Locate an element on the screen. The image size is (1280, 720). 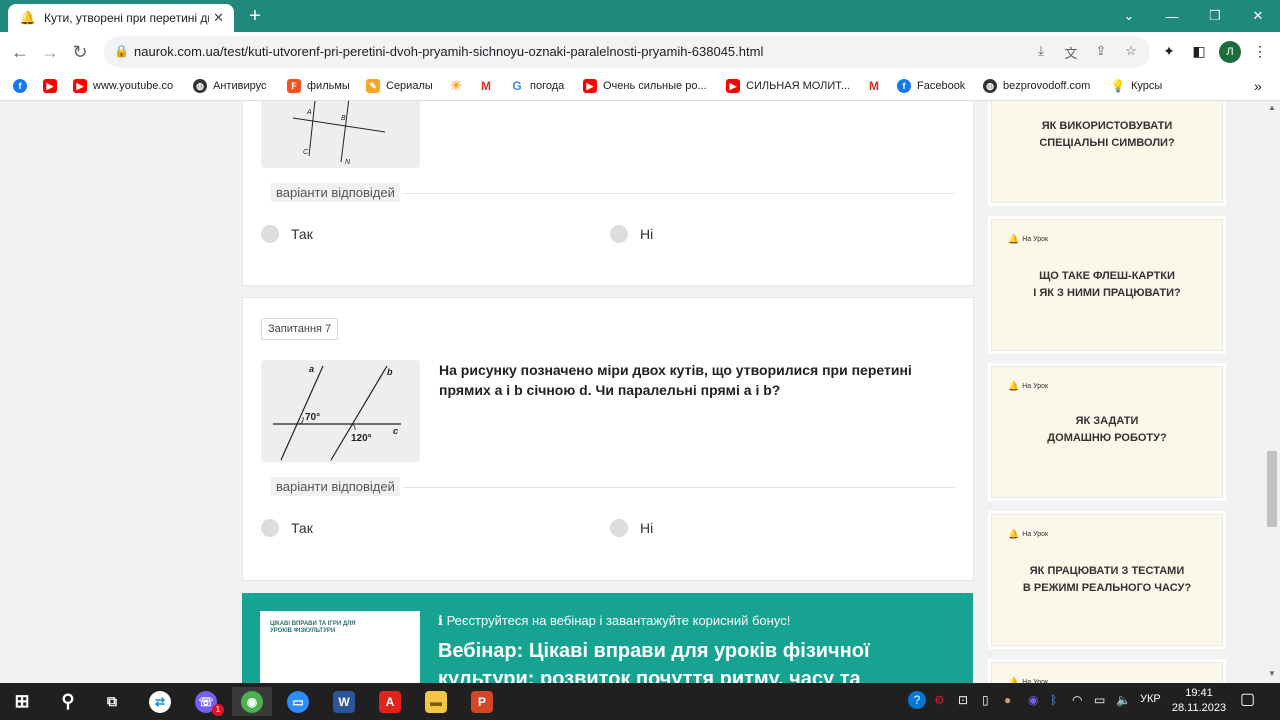
word-app: W is located at coordinates (344, 701).